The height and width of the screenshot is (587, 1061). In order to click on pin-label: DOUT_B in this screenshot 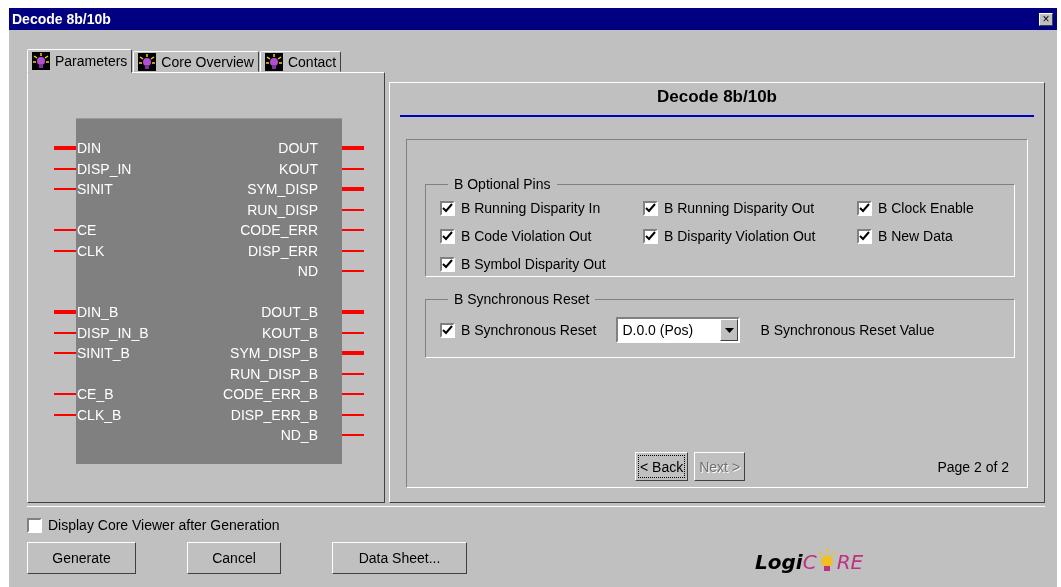, I will do `click(289, 312)`.